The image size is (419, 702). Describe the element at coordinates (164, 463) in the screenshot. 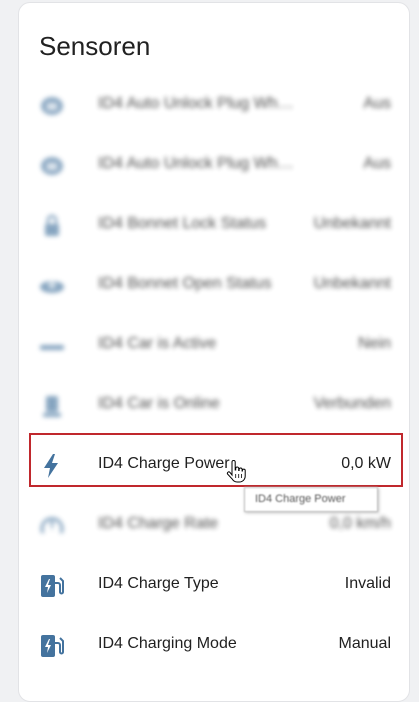

I see `sensor-name: ID4 Charge Power` at that location.